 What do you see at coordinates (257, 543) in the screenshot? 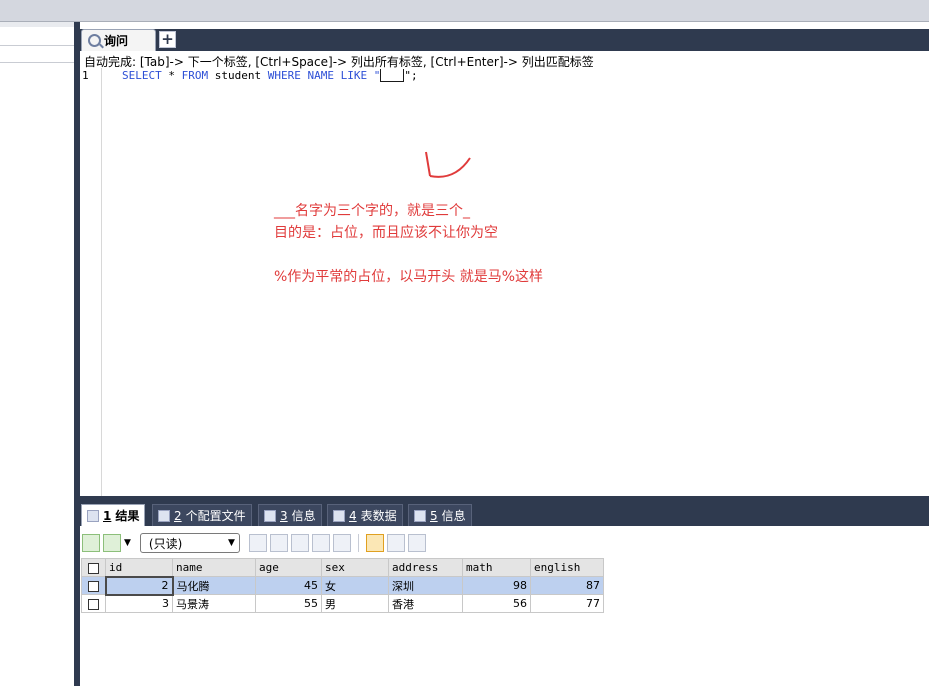
I see `add-row-icon` at bounding box center [257, 543].